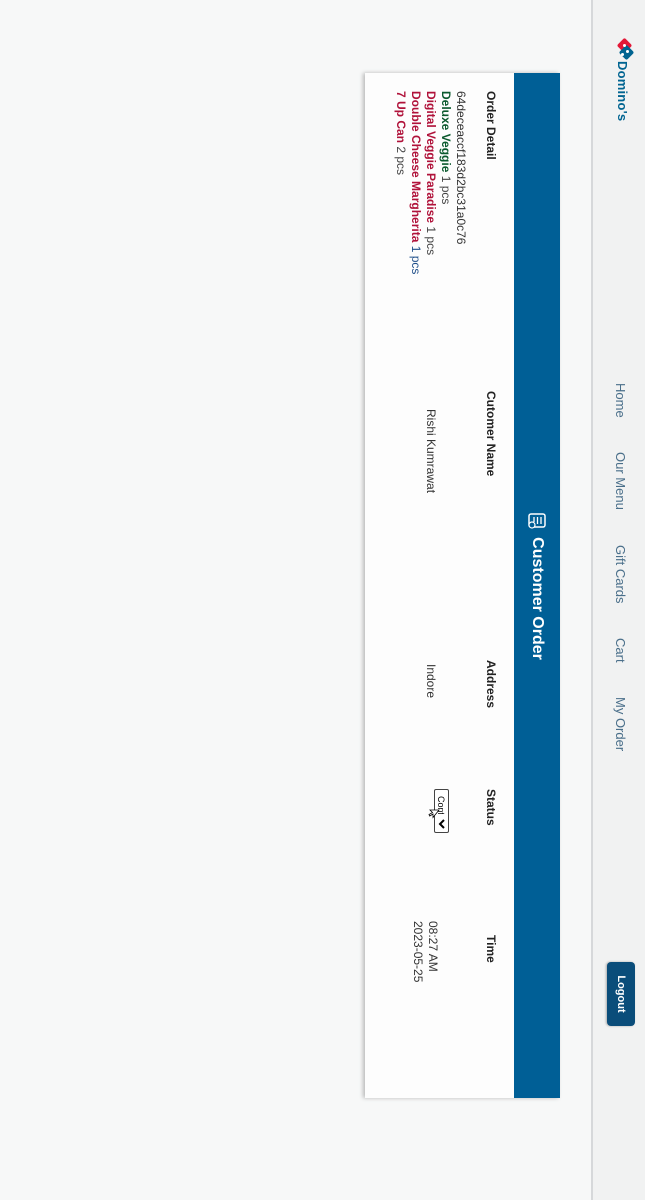 Image resolution: width=645 pixels, height=1200 pixels. I want to click on order-item: Deluxe Veggie 1 pcs, so click(445, 182).